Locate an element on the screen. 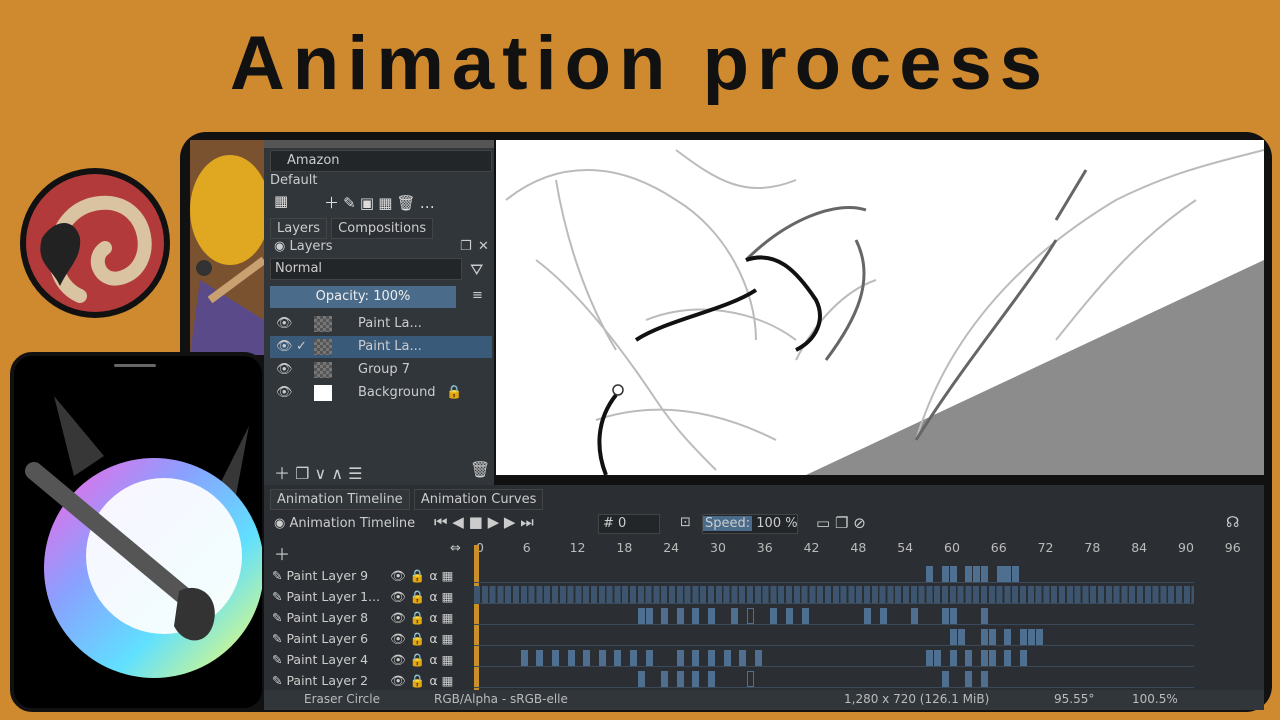 The height and width of the screenshot is (720, 1280). first-frame-icon: ⏮ is located at coordinates (441, 522).